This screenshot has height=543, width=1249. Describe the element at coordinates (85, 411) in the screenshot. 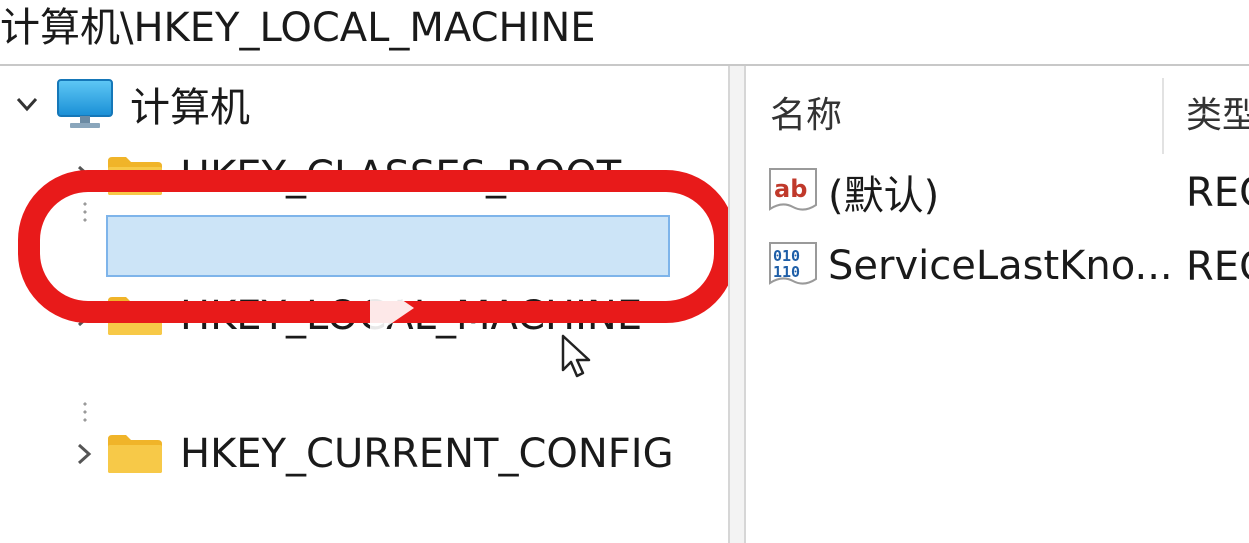

I see `tree-guide-line` at that location.